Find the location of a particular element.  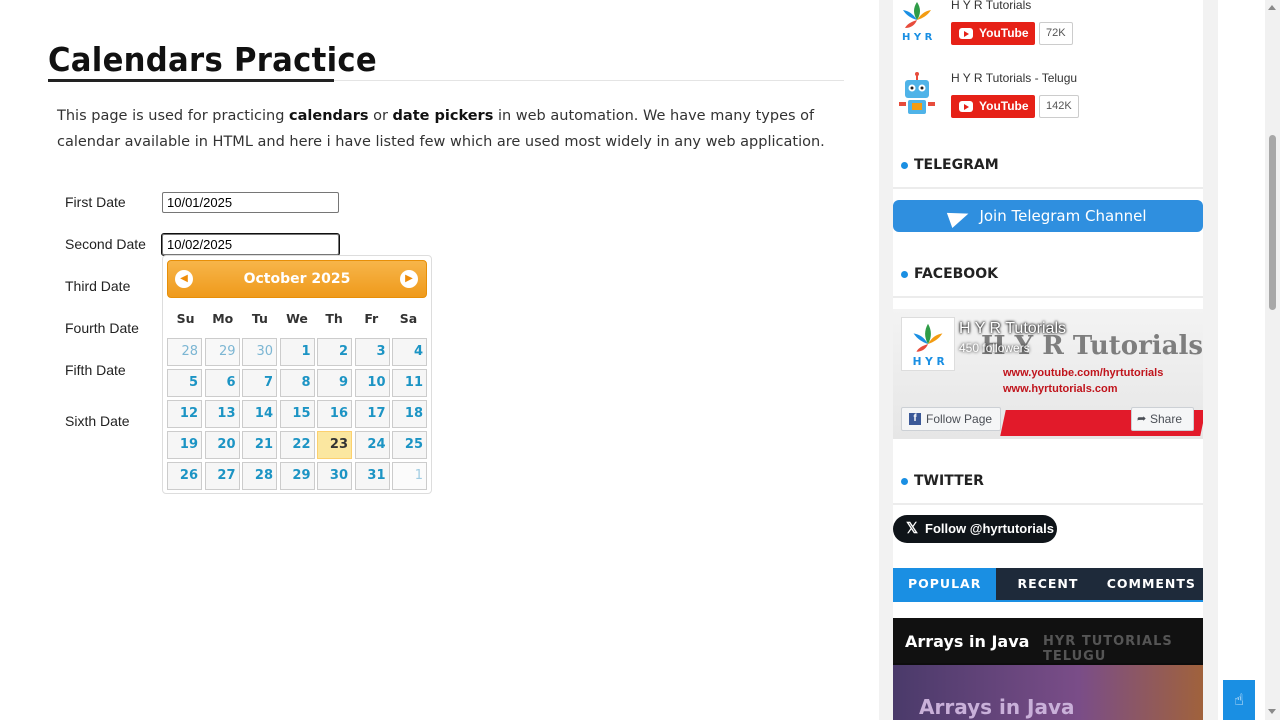

weekday-label: Fr is located at coordinates (371, 318).